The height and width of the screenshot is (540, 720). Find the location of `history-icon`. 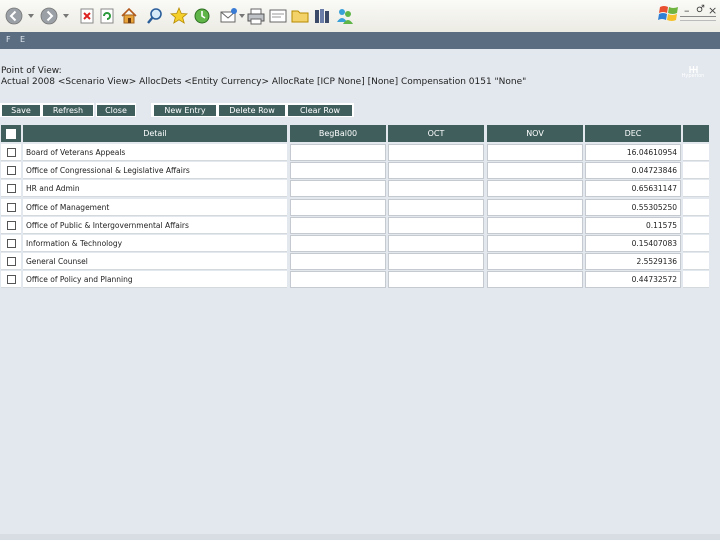

history-icon is located at coordinates (202, 16).